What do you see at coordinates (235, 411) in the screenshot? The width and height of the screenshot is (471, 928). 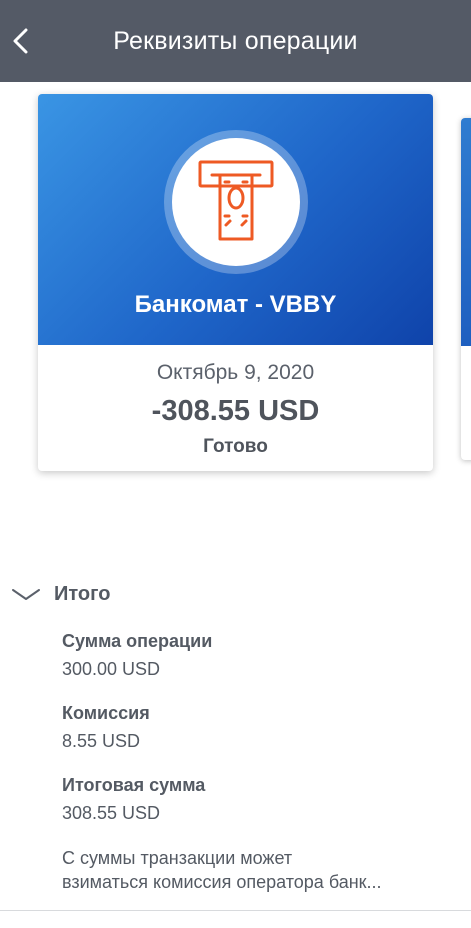 I see `transaction-amount: -308.55 USD` at bounding box center [235, 411].